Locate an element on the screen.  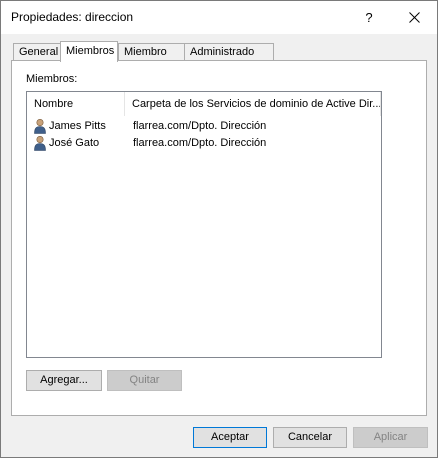
members-label: Miembros: is located at coordinates (52, 79).